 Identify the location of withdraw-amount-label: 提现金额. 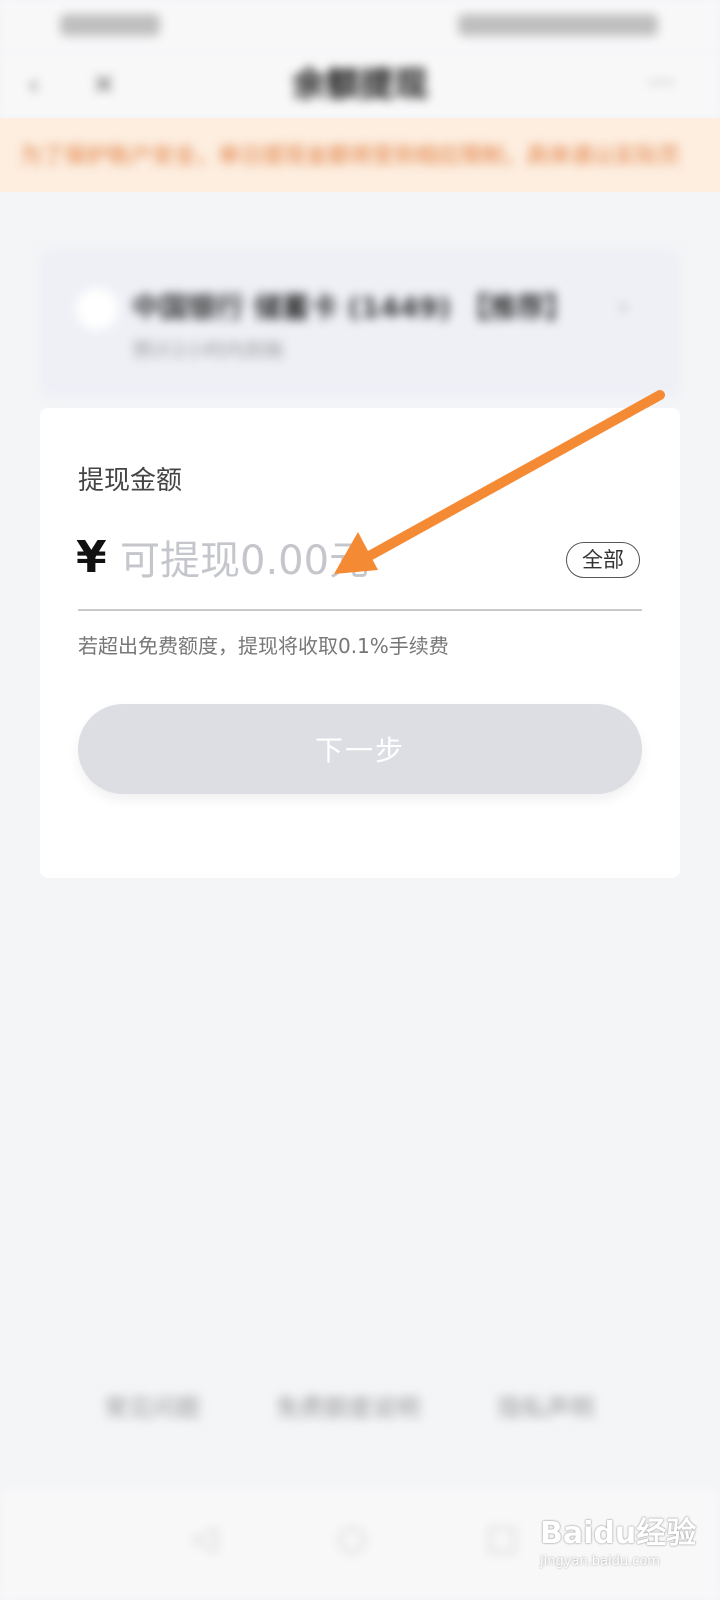
(130, 481).